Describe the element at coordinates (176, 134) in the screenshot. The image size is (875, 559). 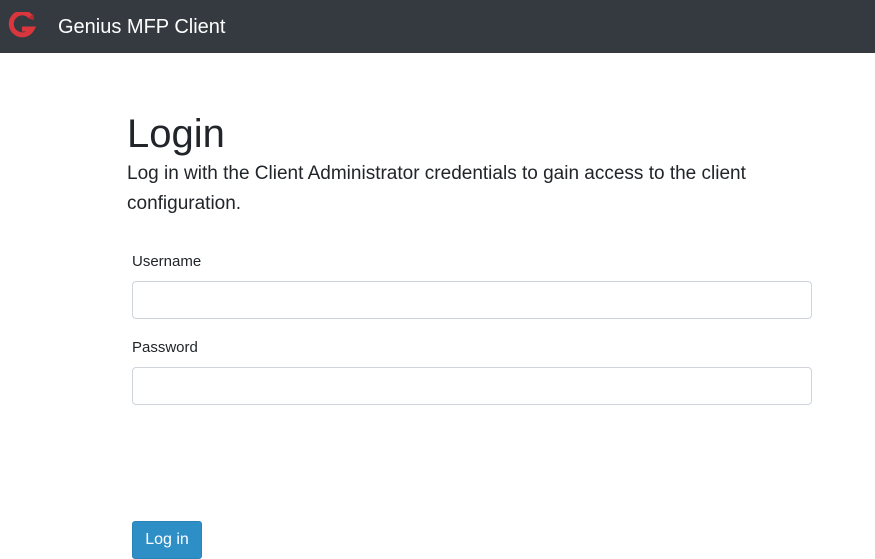
I see `page-title: Login` at that location.